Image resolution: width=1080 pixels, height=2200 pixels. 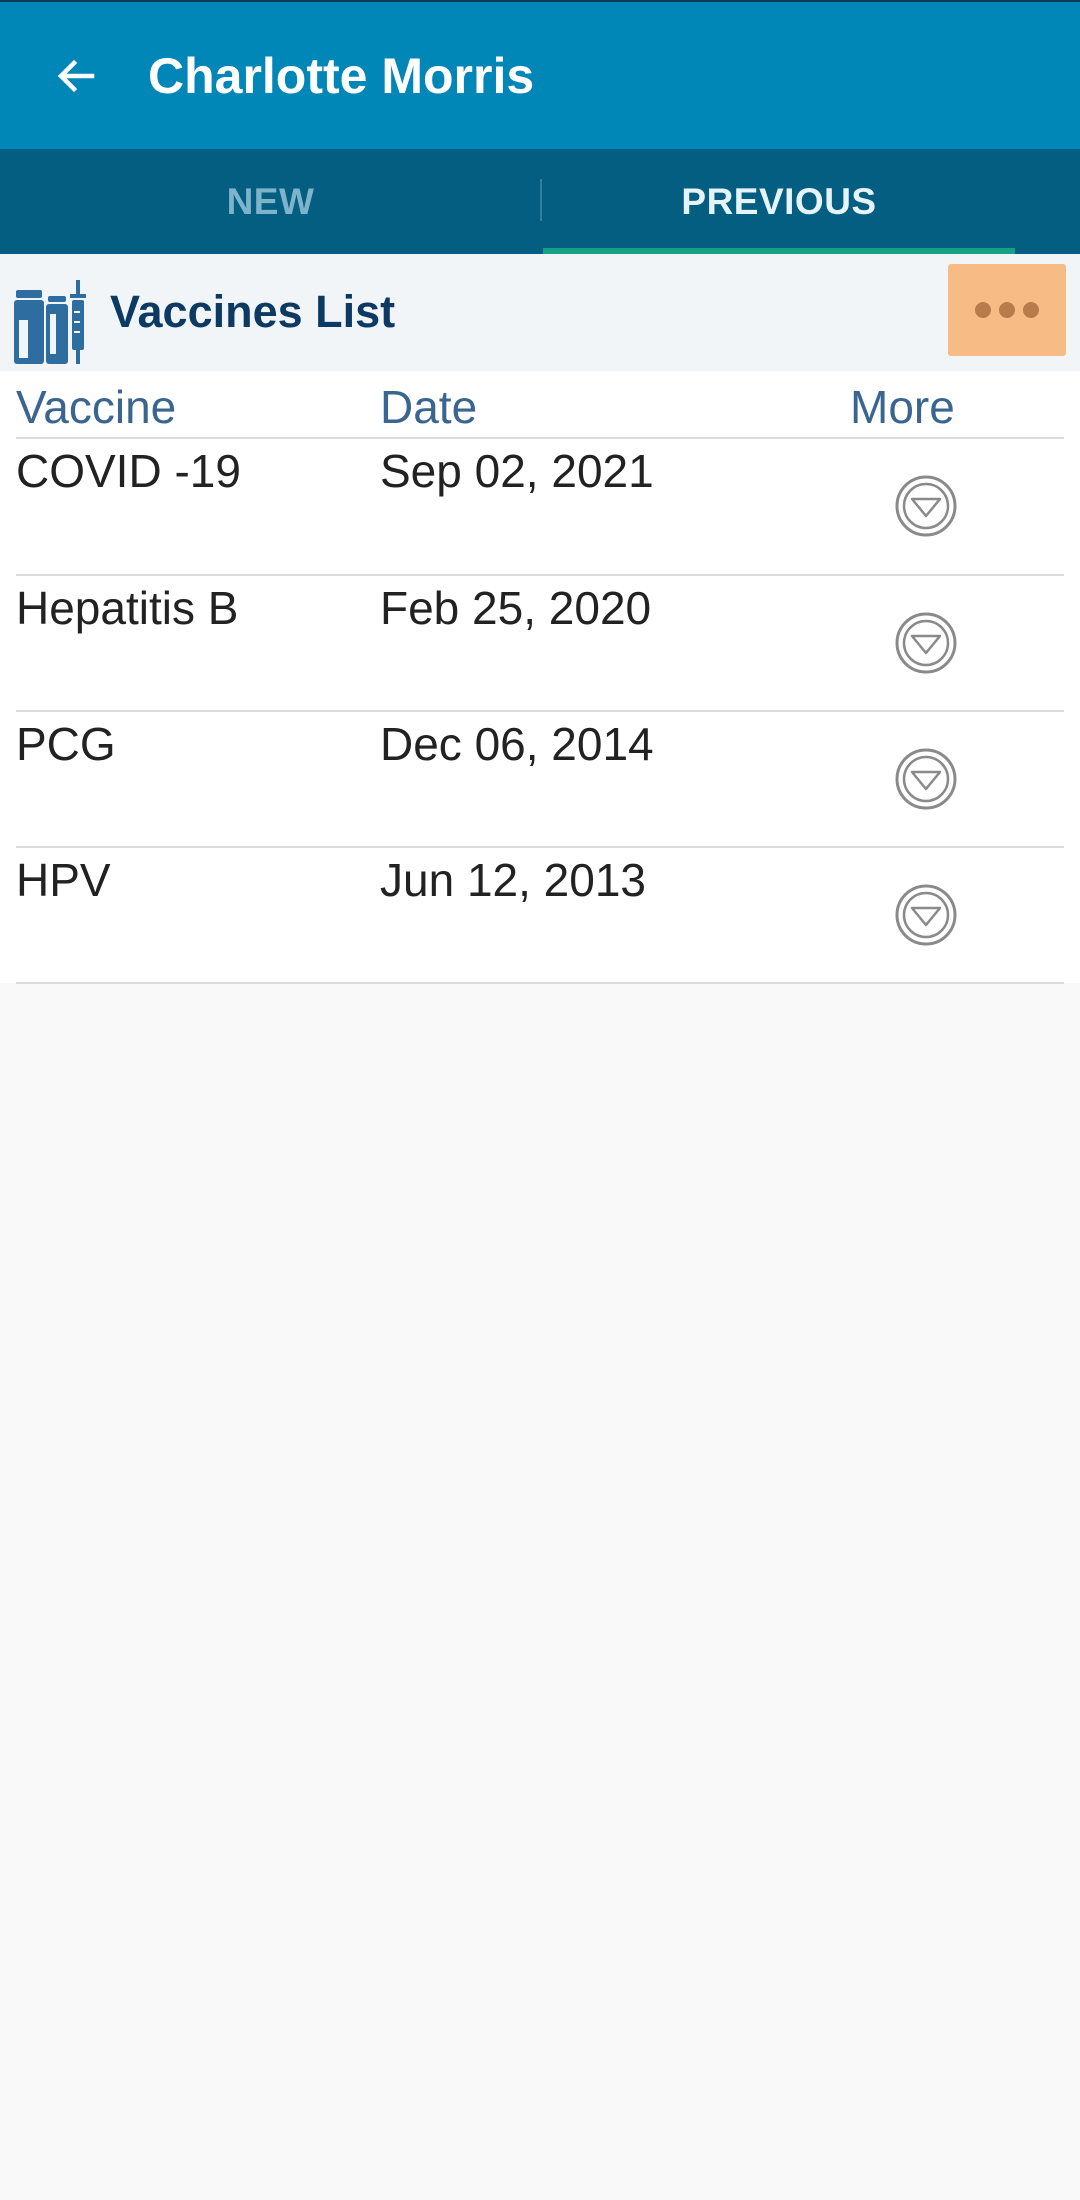 I want to click on table-row: Hepatitis B Feb 25, 2020, so click(x=540, y=644).